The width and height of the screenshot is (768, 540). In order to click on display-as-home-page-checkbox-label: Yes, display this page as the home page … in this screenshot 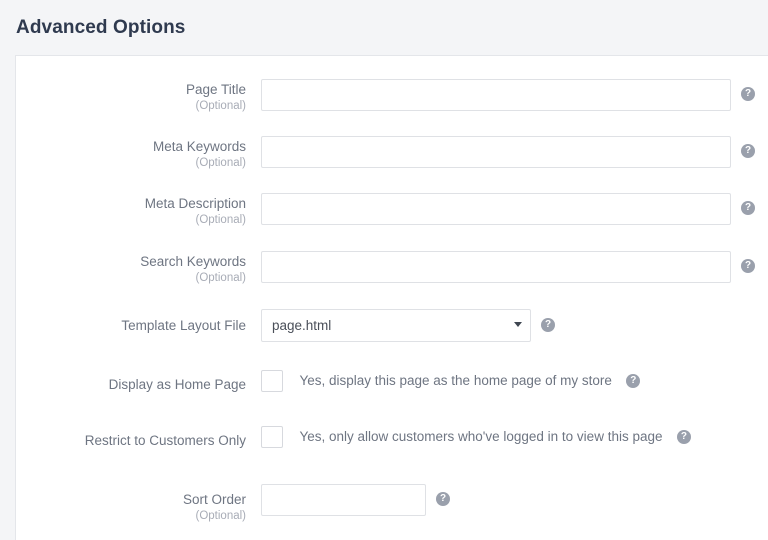, I will do `click(455, 381)`.